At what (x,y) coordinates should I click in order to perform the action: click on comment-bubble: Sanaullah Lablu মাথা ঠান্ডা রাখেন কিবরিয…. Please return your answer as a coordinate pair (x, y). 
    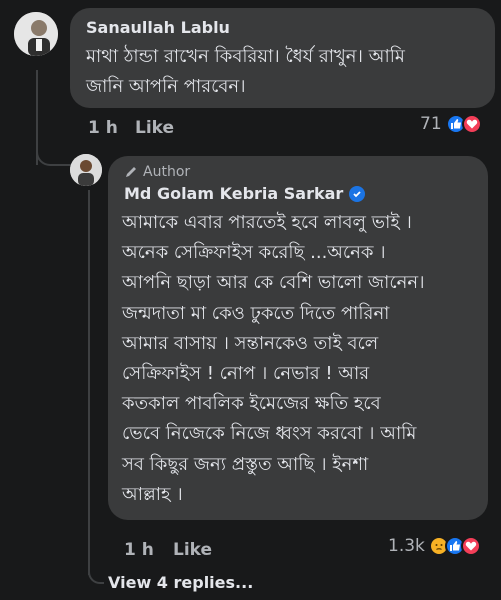
    Looking at the image, I should click on (282, 58).